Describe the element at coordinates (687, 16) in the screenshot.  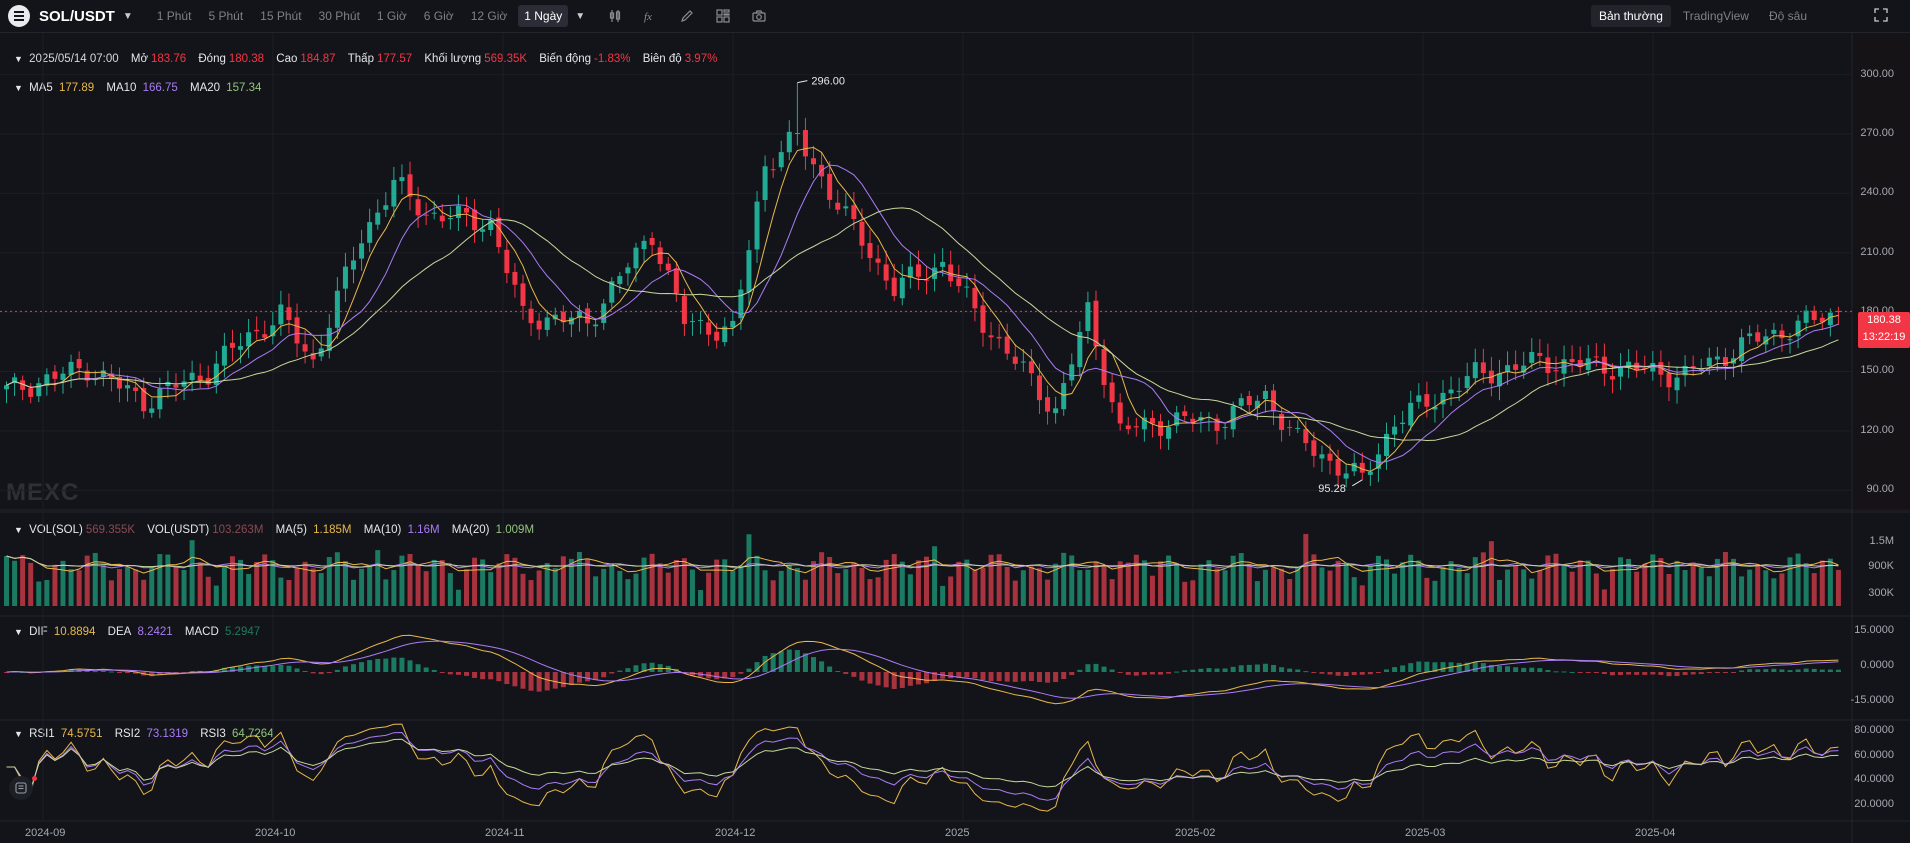
I see `draw-pencil-icon` at that location.